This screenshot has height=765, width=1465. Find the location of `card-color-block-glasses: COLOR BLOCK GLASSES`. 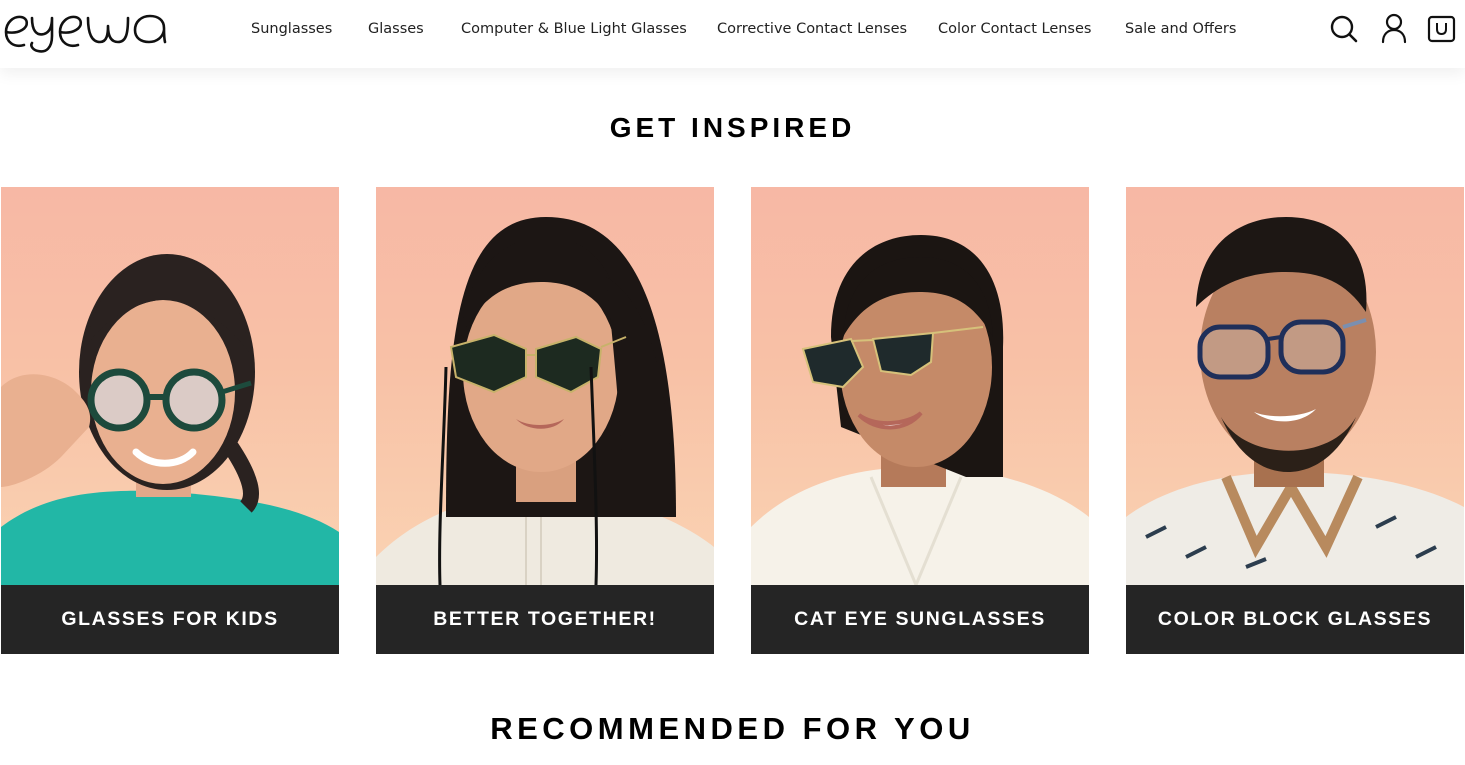

card-color-block-glasses: COLOR BLOCK GLASSES is located at coordinates (1295, 420).